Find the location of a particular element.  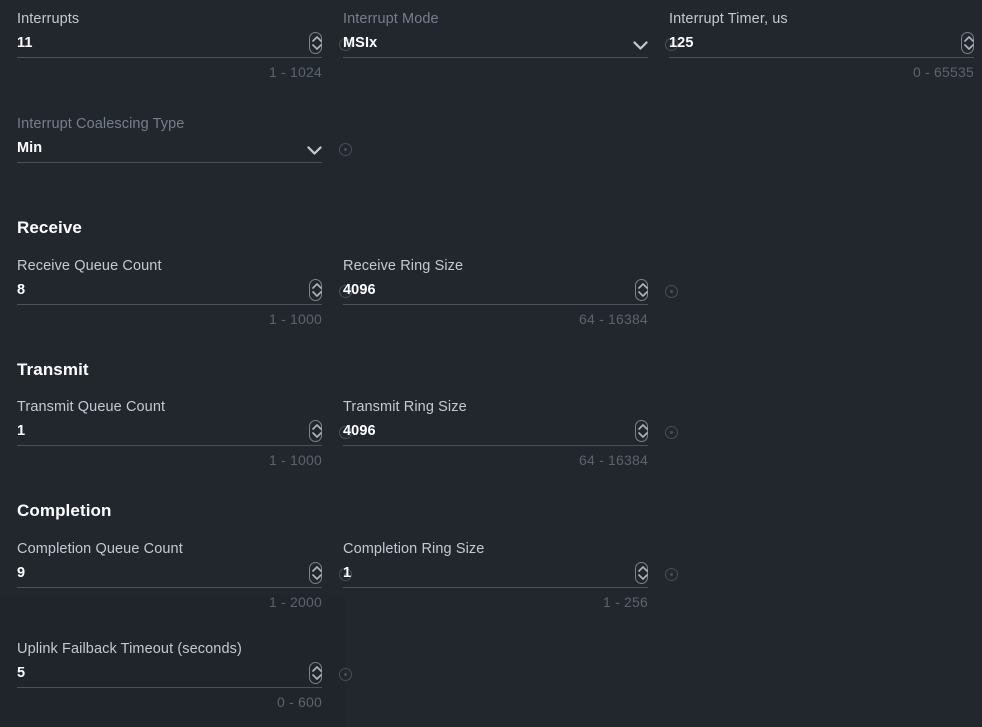

range-hint-uplink-failback-timeout: 0 - 600 is located at coordinates (299, 702).